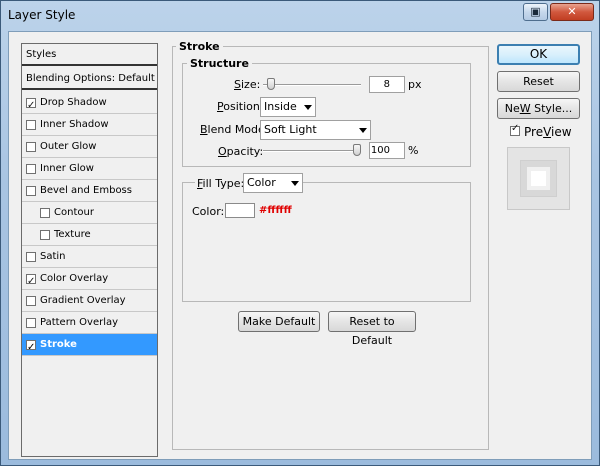 This screenshot has height=466, width=600. What do you see at coordinates (208, 211) in the screenshot?
I see `color-label: Color:` at bounding box center [208, 211].